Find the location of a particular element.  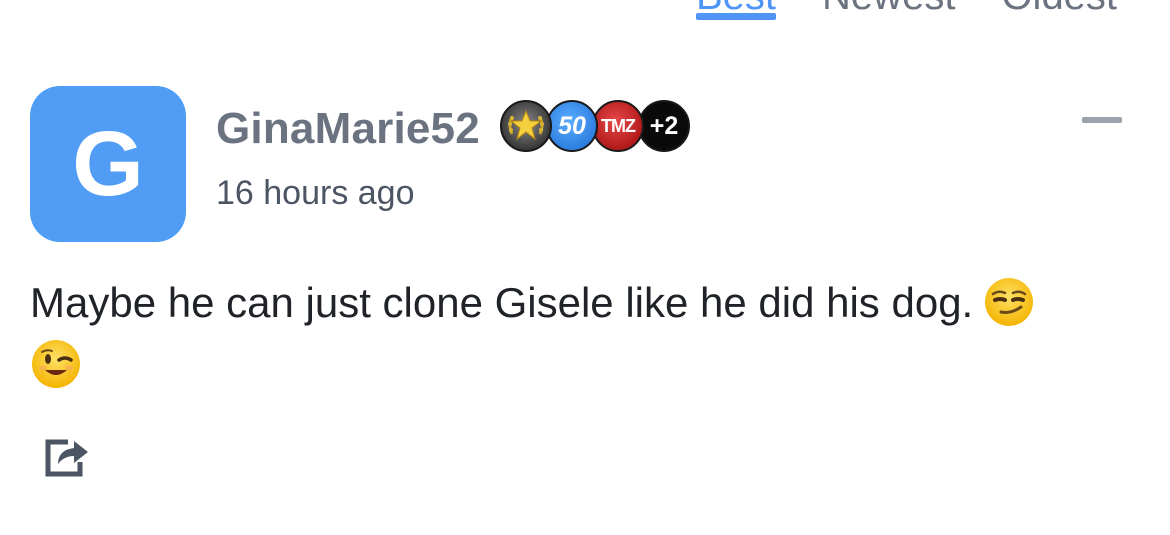

username: GinaMarie52 is located at coordinates (348, 129).